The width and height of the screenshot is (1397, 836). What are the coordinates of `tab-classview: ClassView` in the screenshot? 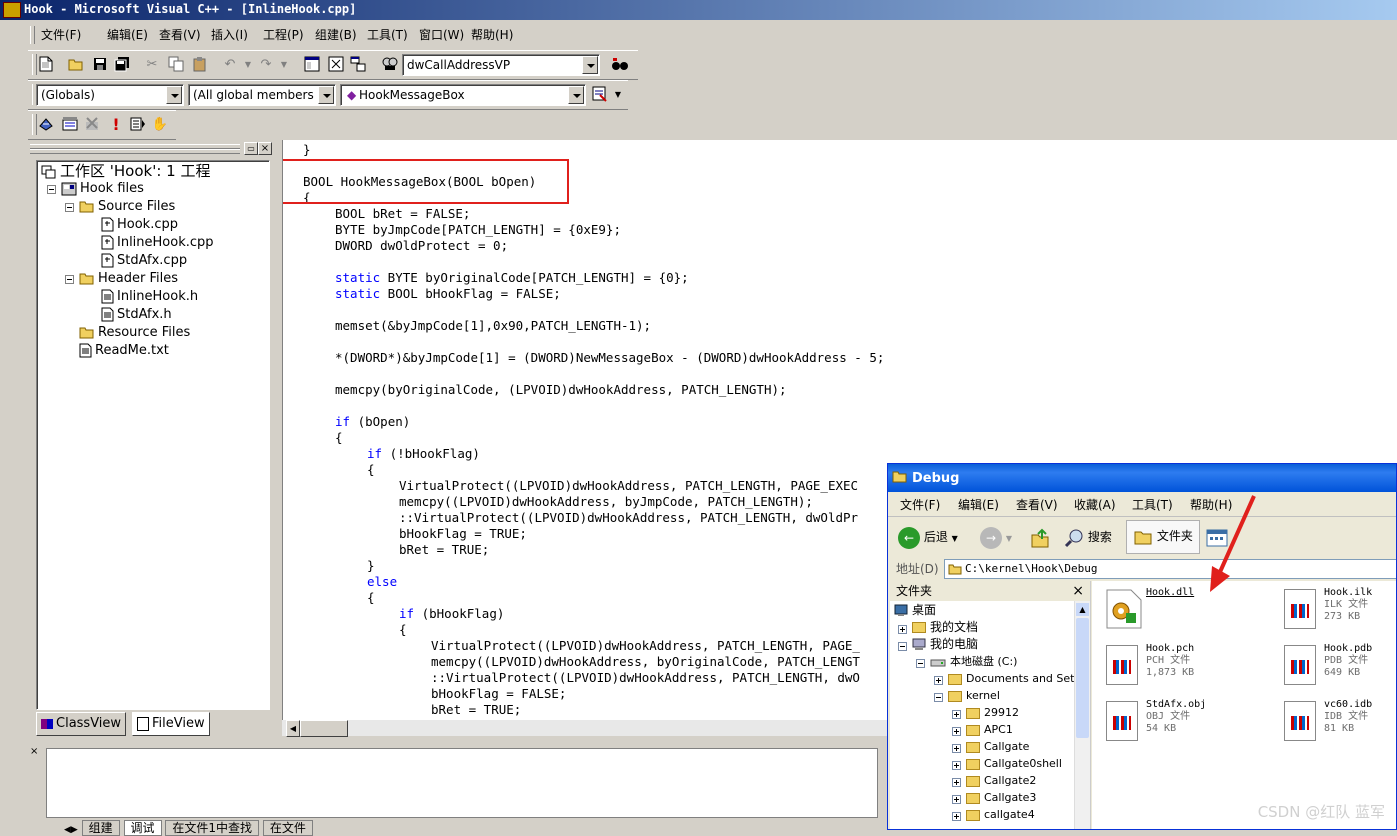 It's located at (81, 724).